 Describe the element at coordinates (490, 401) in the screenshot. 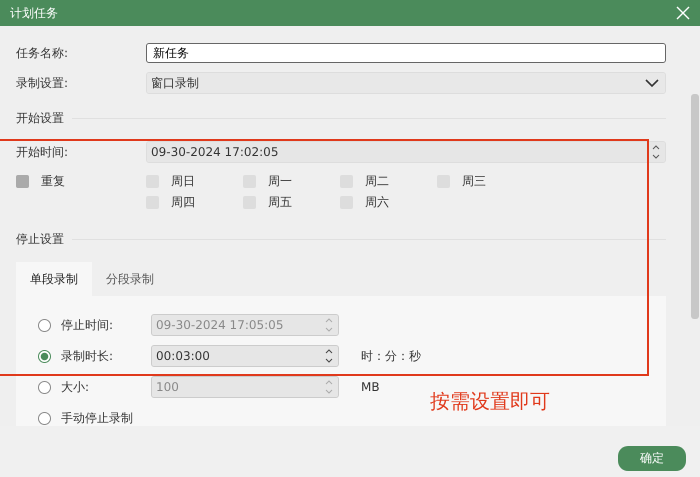

I see `annotation-text: 按需设置即可` at that location.